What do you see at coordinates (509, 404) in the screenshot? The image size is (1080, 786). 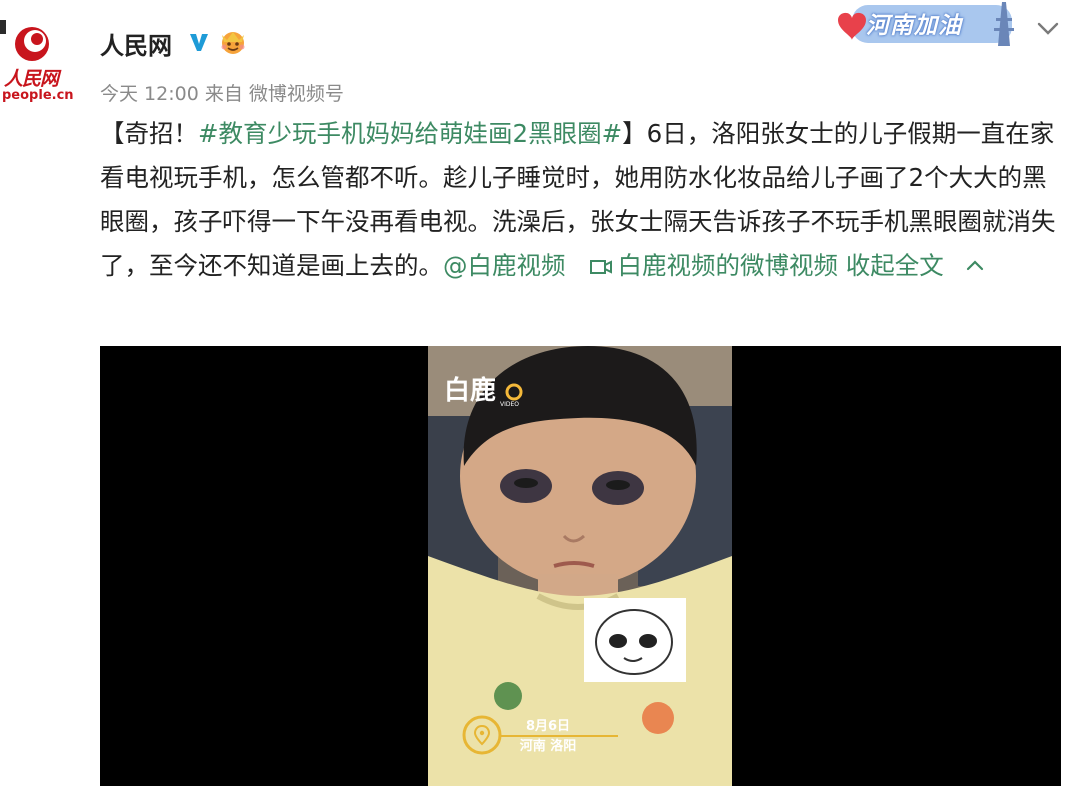 I see `svg-text: VIDEO` at bounding box center [509, 404].